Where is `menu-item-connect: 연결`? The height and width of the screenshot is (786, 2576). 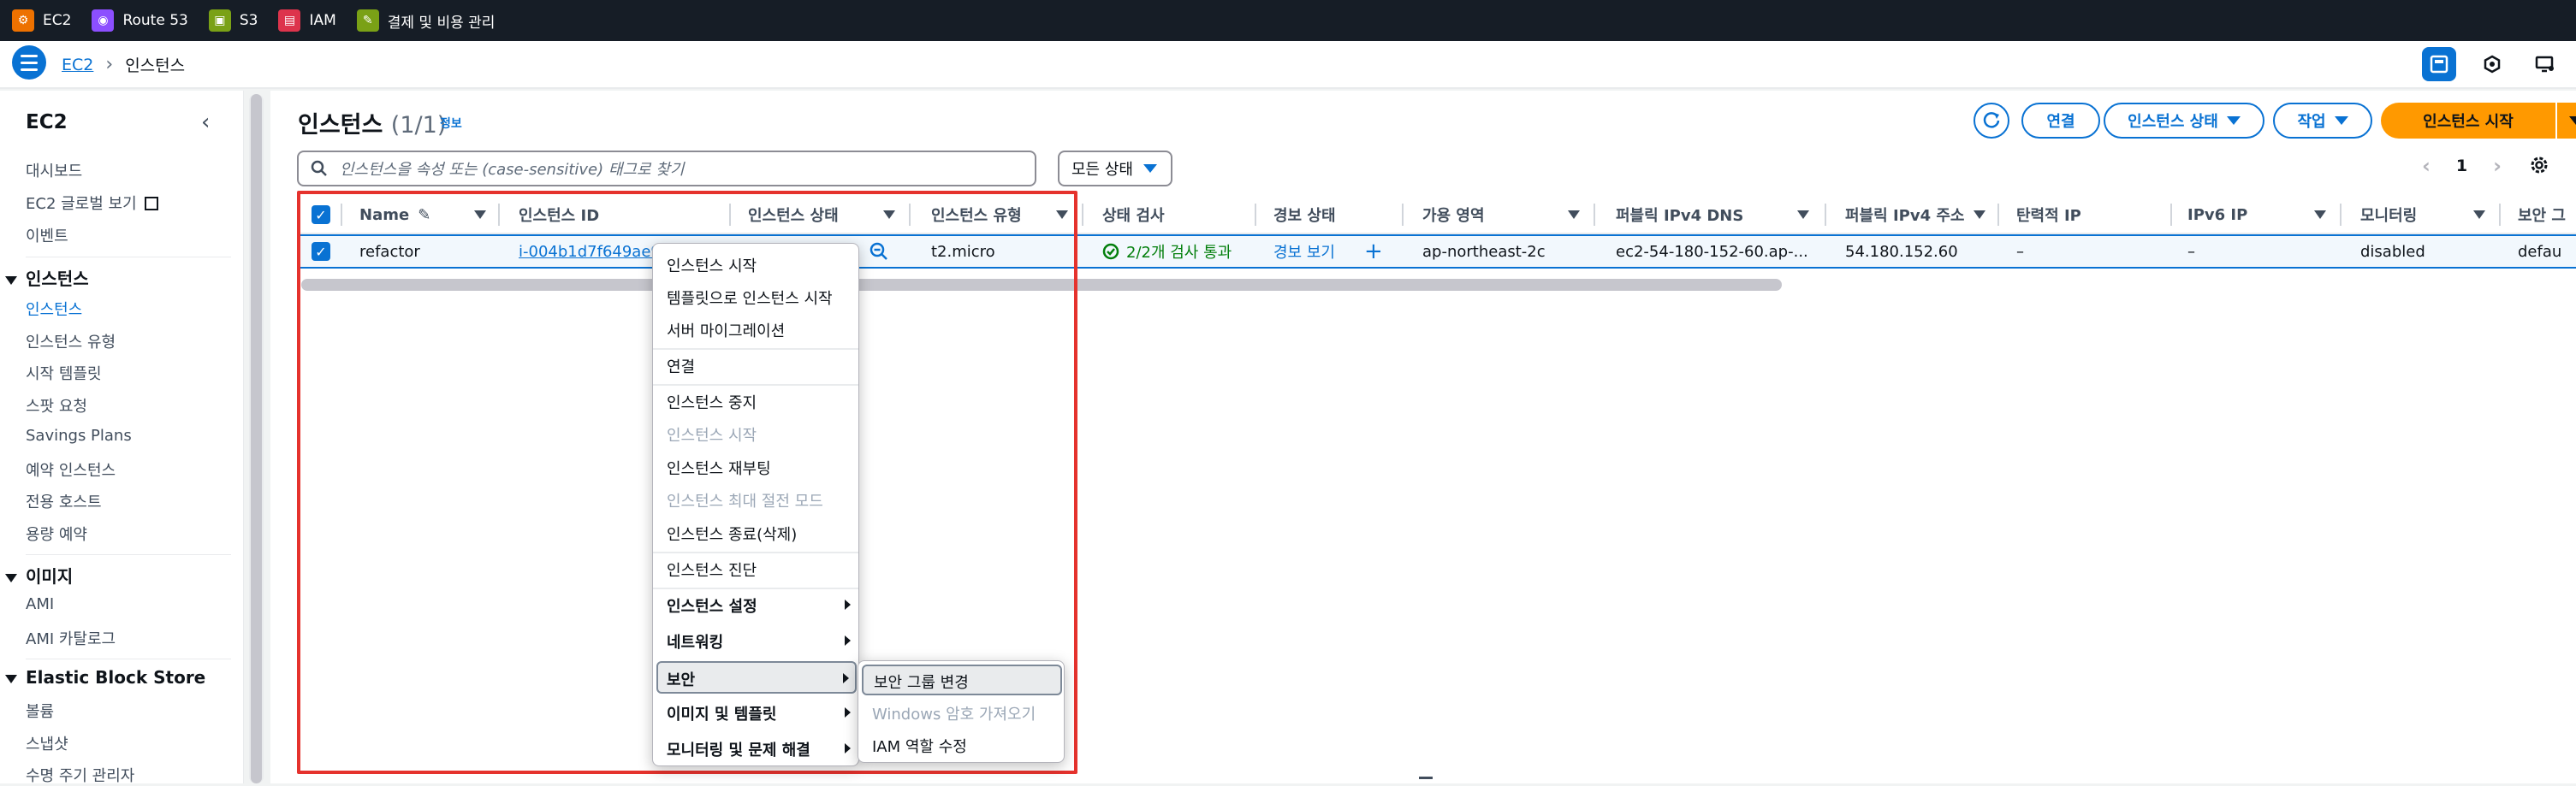
menu-item-connect: 연결 is located at coordinates (681, 366).